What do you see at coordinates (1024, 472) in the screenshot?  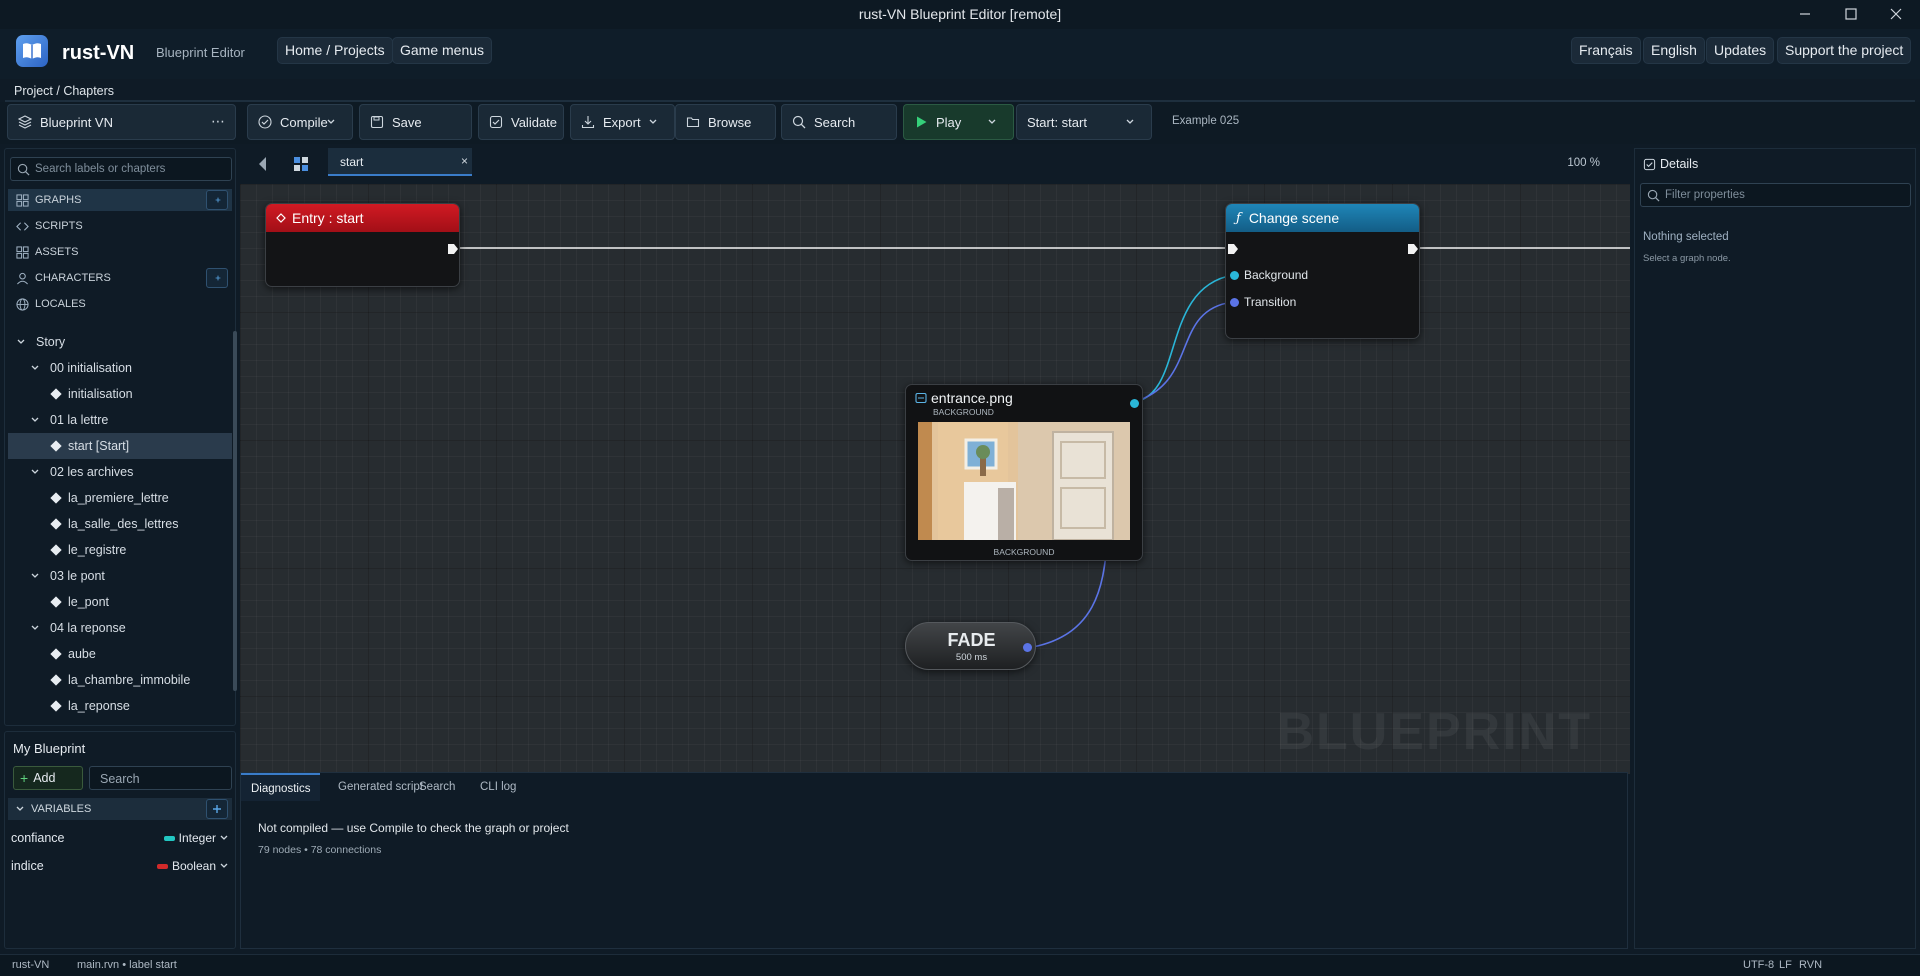 I see `image-asset-node: entrance.png BACKGROUND BACKGROUND` at bounding box center [1024, 472].